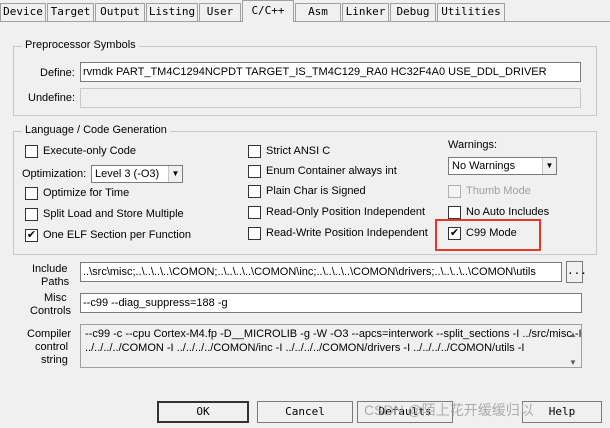  Describe the element at coordinates (573, 335) in the screenshot. I see `scroll-up-icon: ▲` at that location.